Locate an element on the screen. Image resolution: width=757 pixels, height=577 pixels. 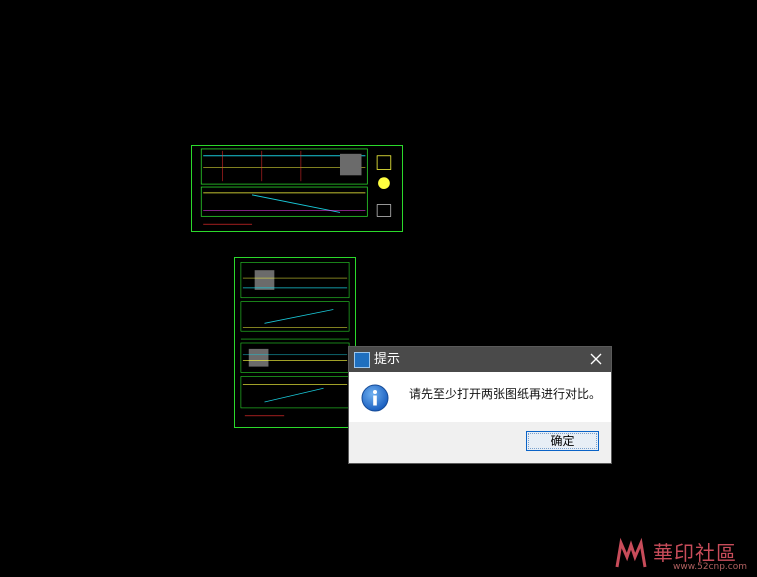
app-icon is located at coordinates (362, 360).